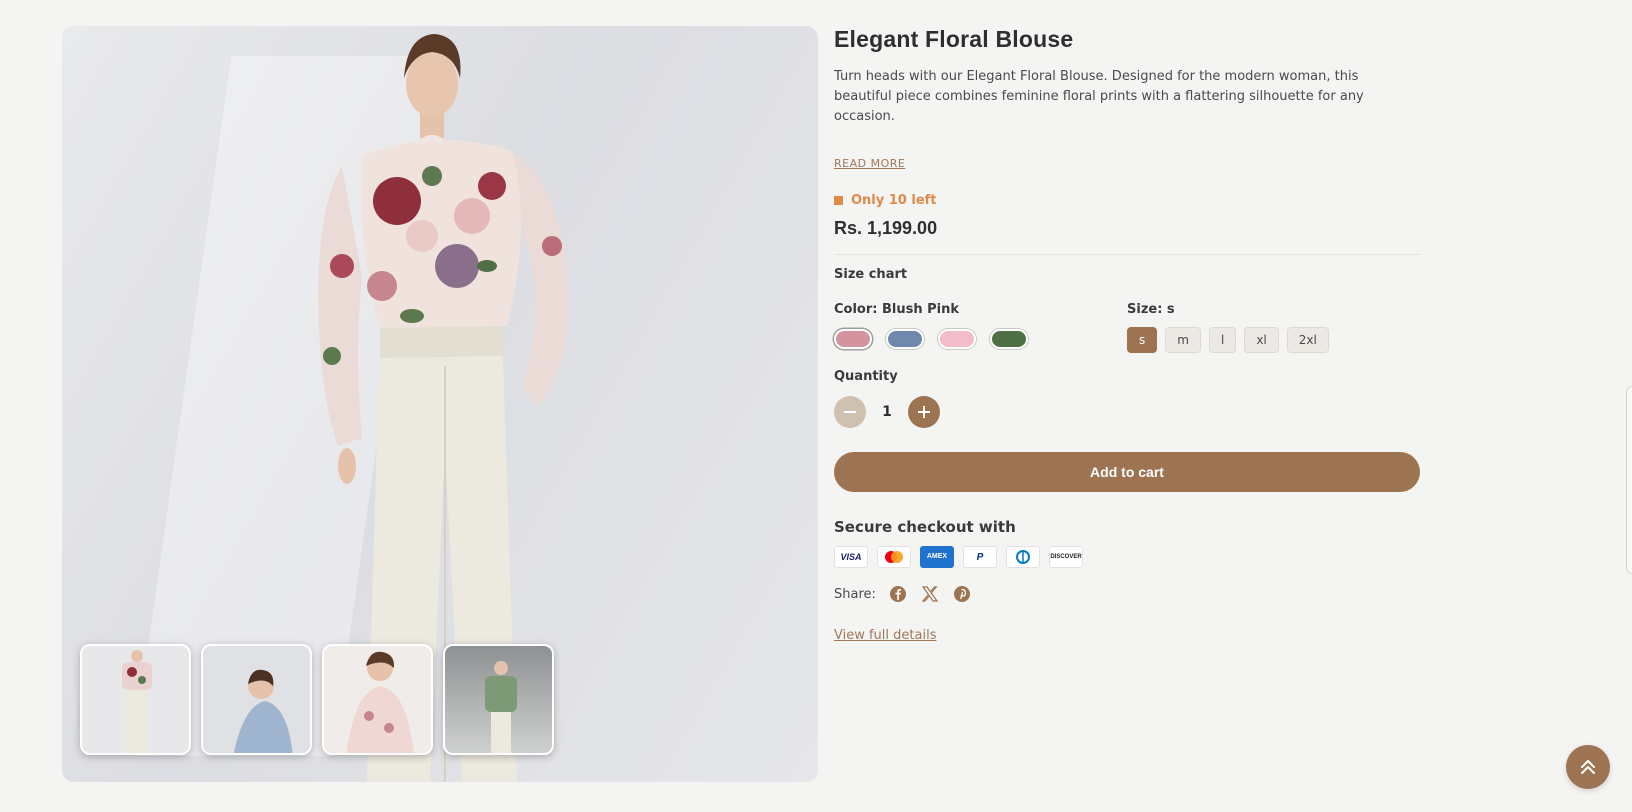 The image size is (1632, 812). Describe the element at coordinates (1222, 340) in the screenshot. I see `size-option-l: l` at that location.